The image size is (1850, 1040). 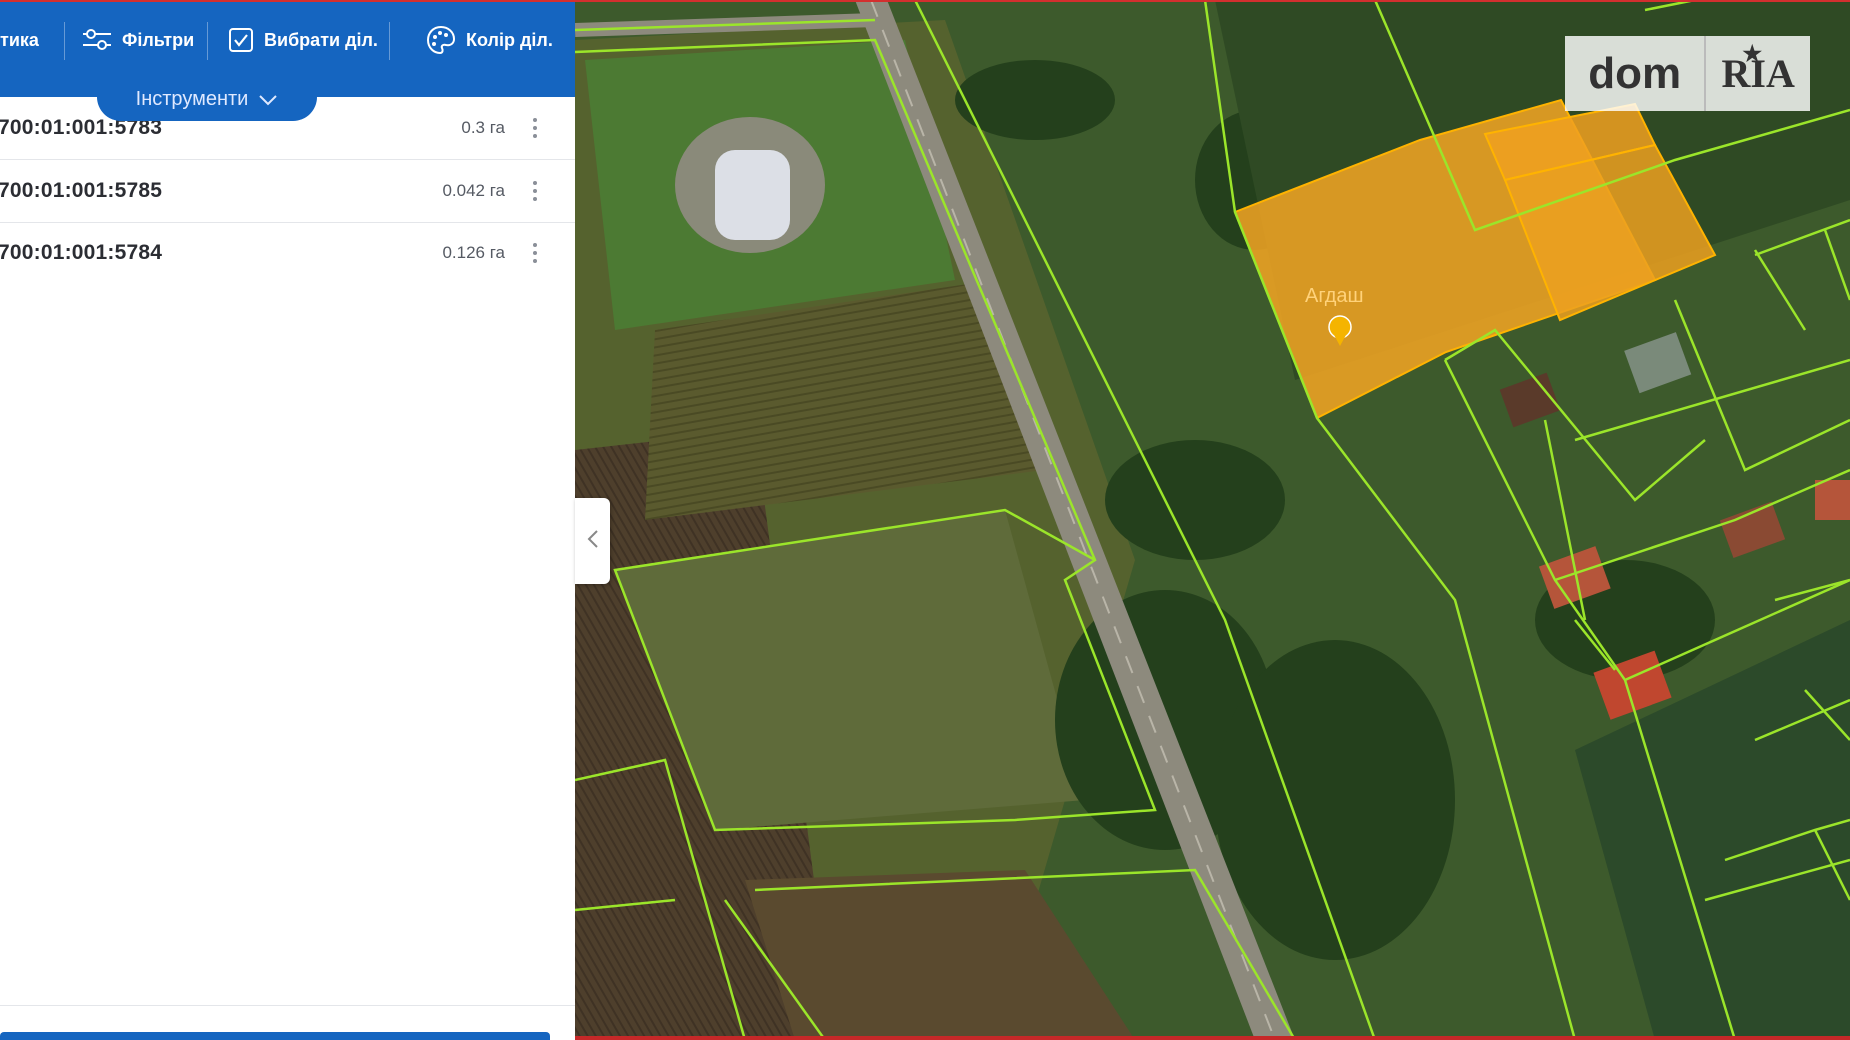 What do you see at coordinates (1635, 73) in the screenshot?
I see `logo-dom-text: dom` at bounding box center [1635, 73].